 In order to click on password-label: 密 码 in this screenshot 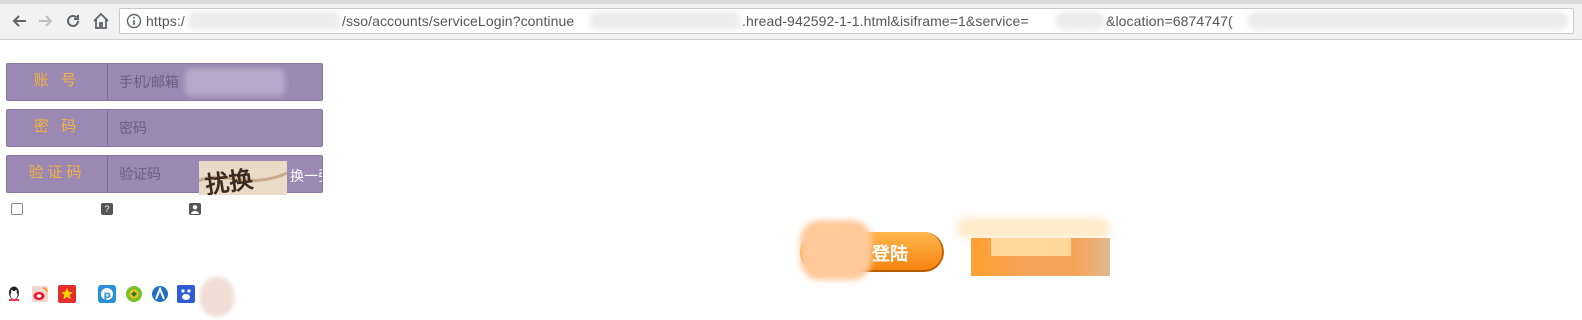, I will do `click(57, 128)`.